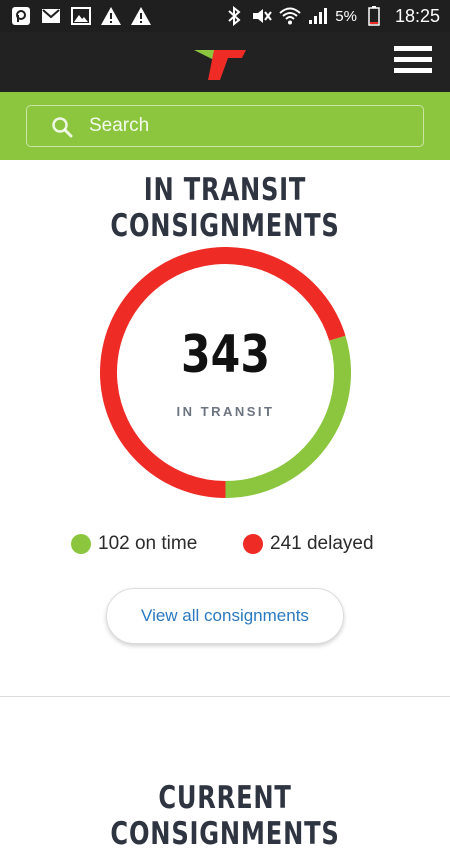 Image resolution: width=450 pixels, height=852 pixels. Describe the element at coordinates (225, 816) in the screenshot. I see `current-consignments-title: CURRENT CONSIGNMENTS` at that location.